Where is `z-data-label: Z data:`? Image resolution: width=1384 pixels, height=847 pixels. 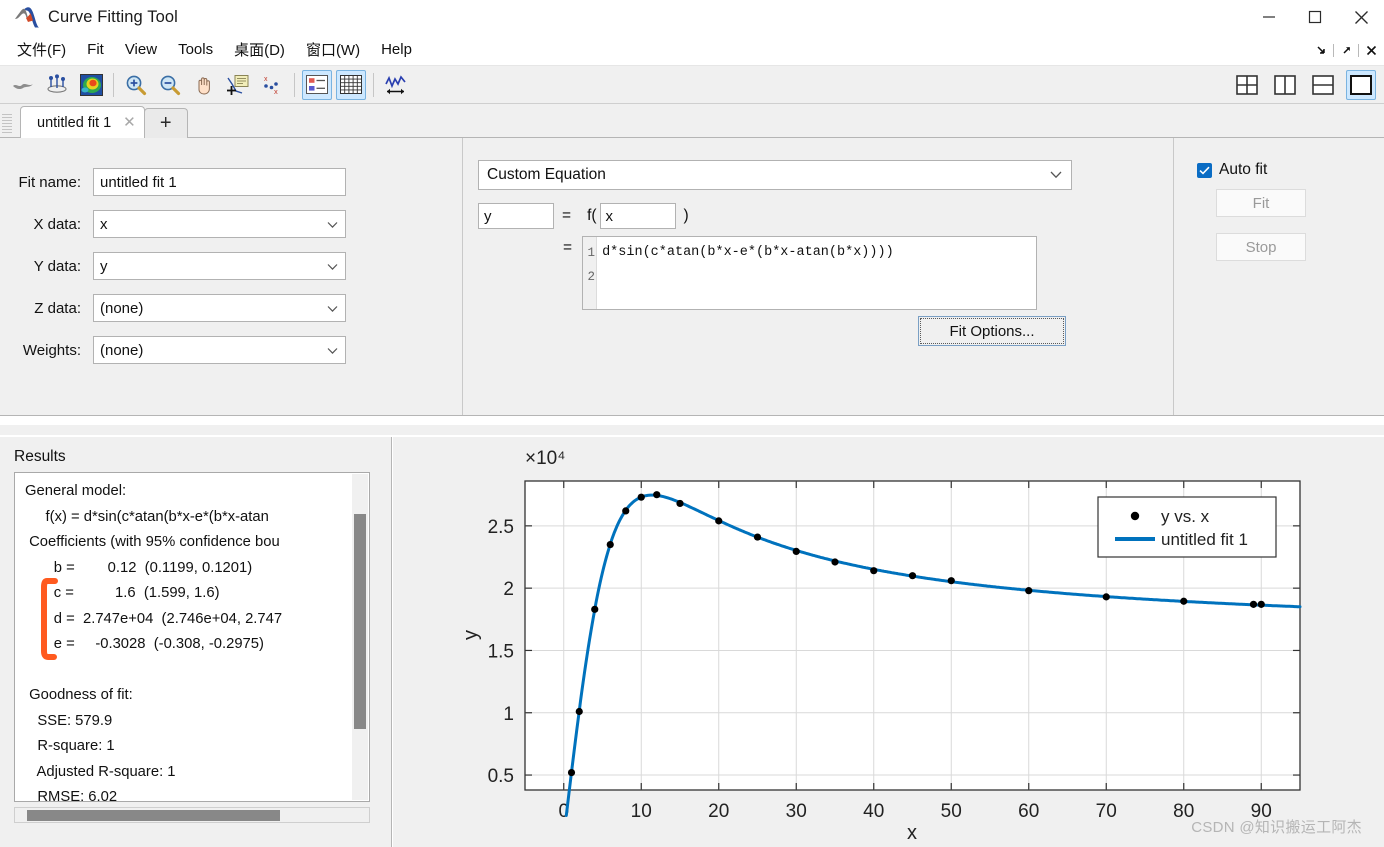 z-data-label: Z data: is located at coordinates (57, 308).